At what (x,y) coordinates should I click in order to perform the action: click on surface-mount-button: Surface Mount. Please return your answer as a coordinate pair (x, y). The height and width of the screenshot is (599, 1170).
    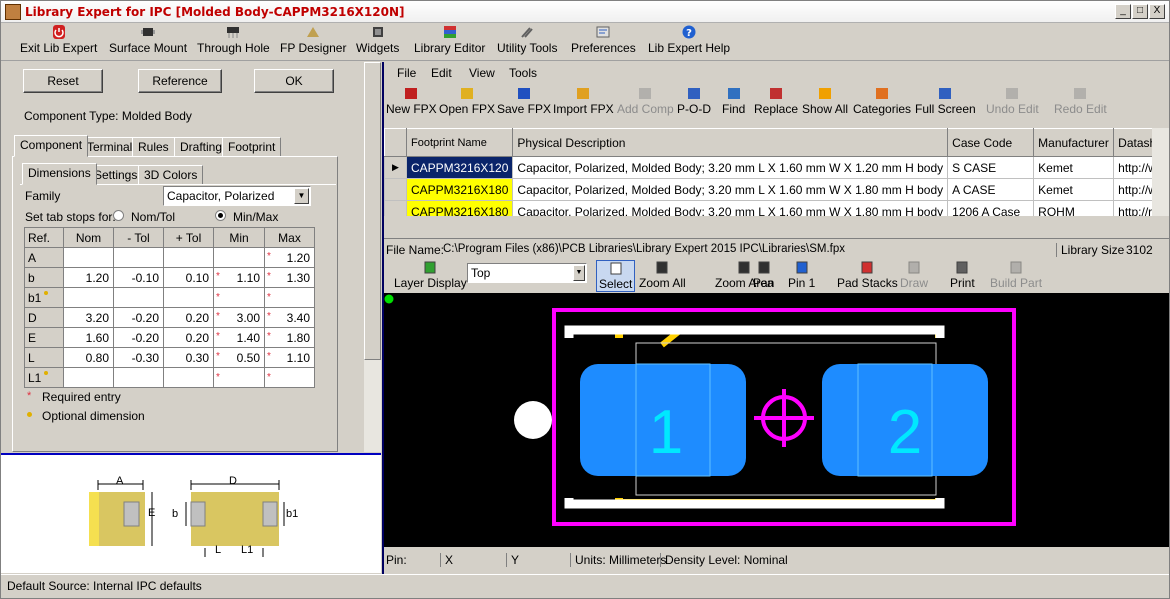
    Looking at the image, I should click on (148, 40).